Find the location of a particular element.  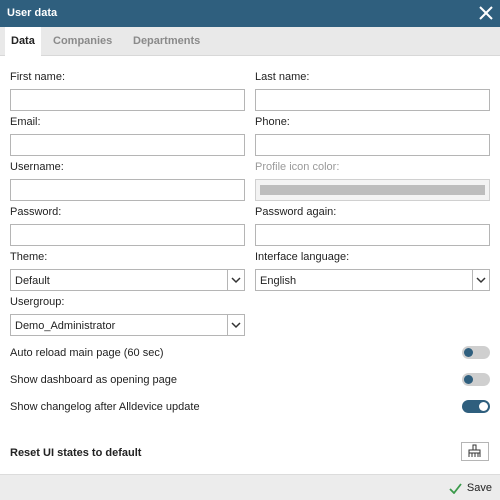

password-again-field is located at coordinates (372, 235).